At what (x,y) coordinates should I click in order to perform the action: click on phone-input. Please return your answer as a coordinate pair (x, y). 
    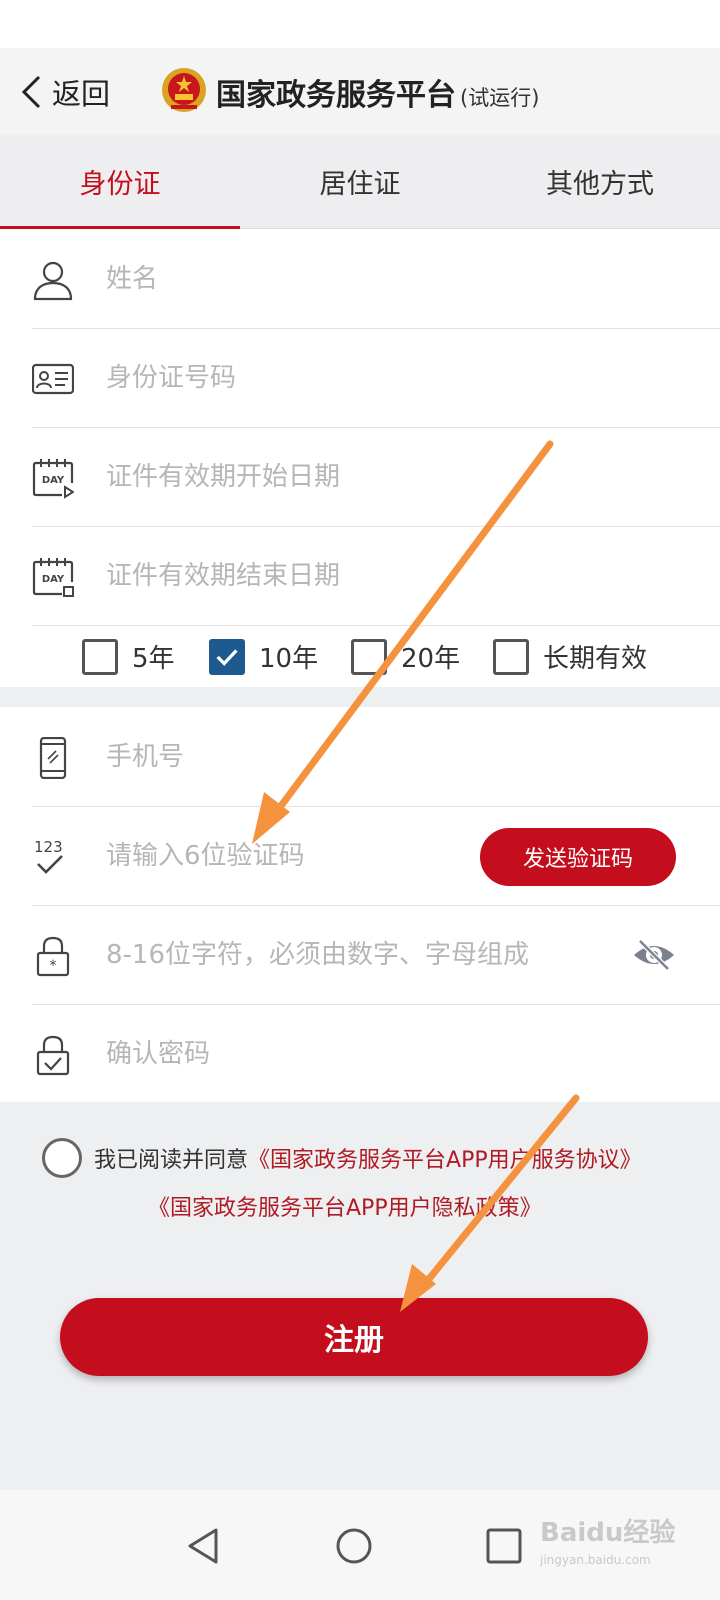
    Looking at the image, I should click on (321, 757).